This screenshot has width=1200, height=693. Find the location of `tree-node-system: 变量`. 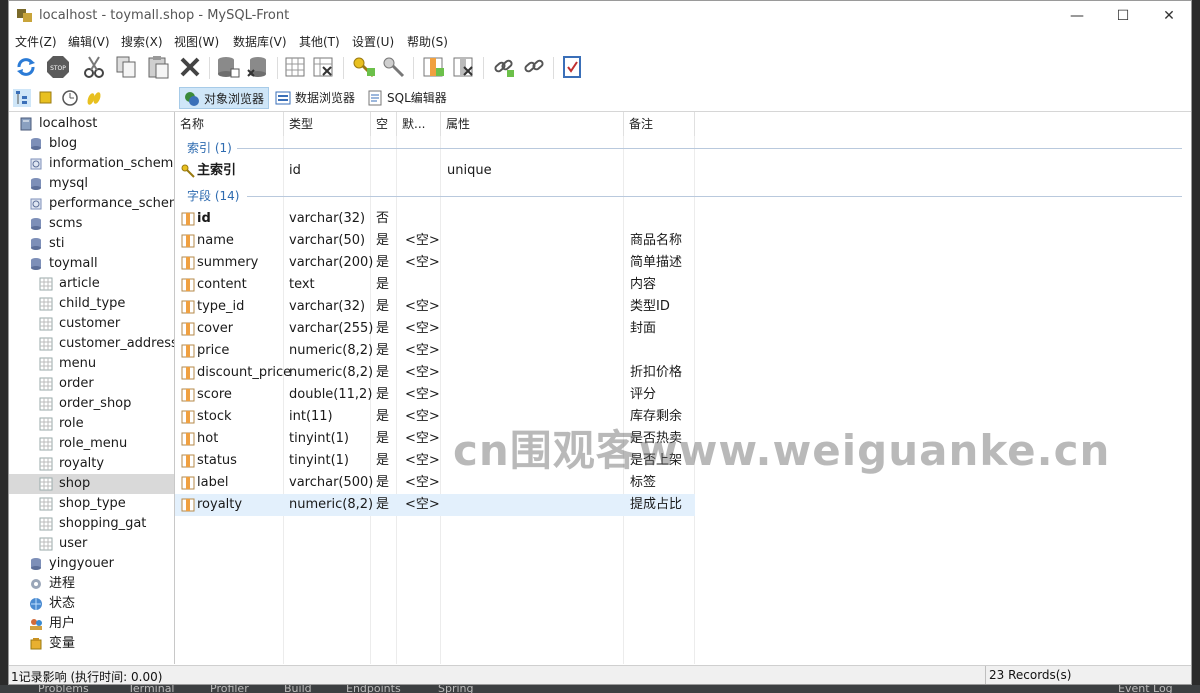

tree-node-system: 变量 is located at coordinates (91, 644).